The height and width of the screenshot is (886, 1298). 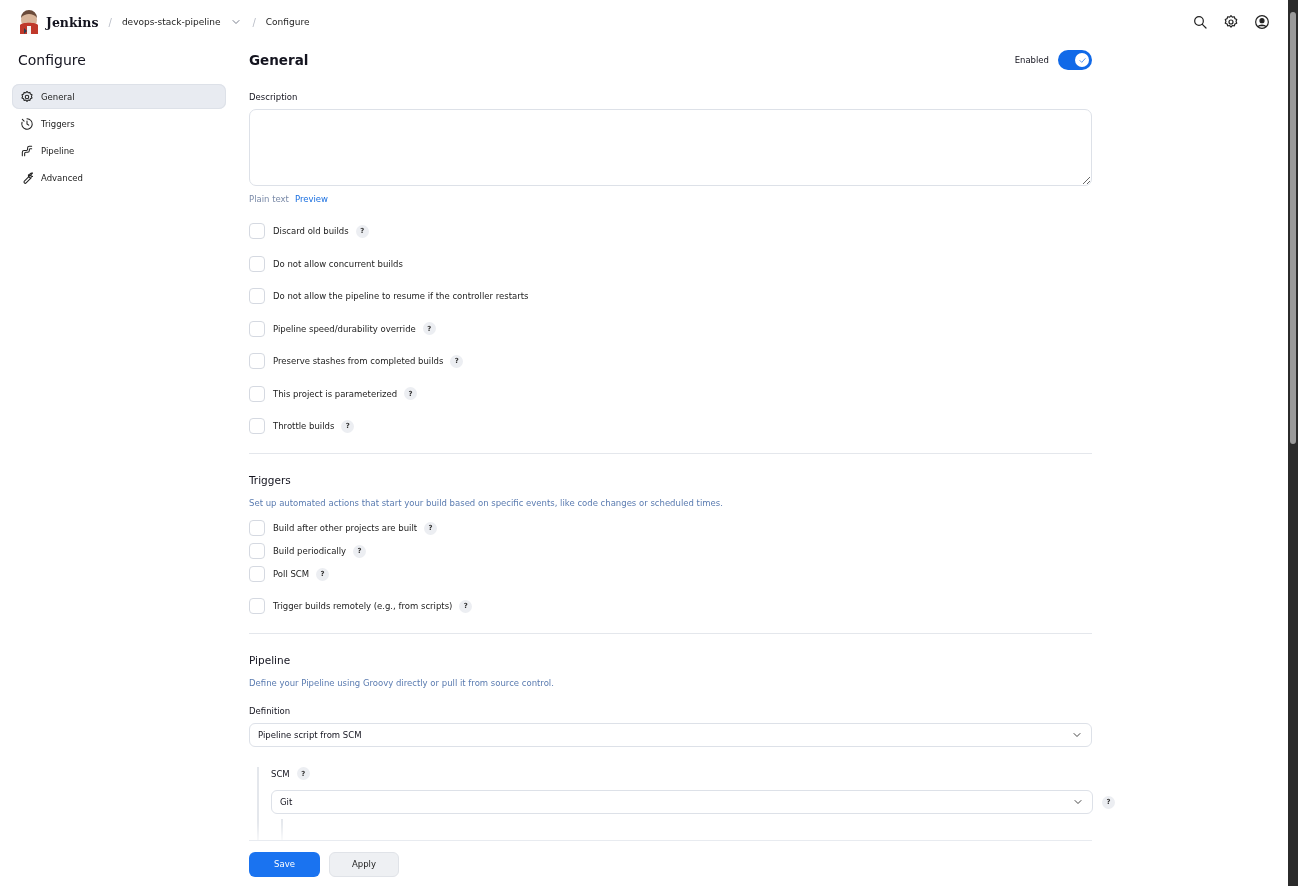 What do you see at coordinates (1031, 60) in the screenshot?
I see `toggle-label: Enabled` at bounding box center [1031, 60].